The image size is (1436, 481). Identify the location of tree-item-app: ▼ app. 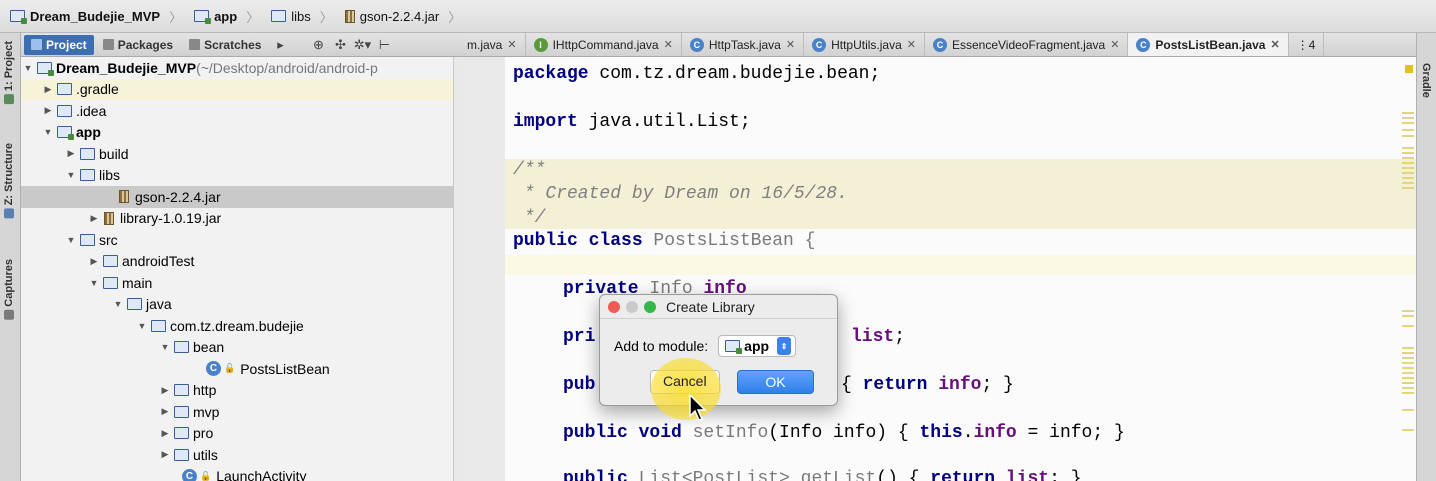
(237, 133).